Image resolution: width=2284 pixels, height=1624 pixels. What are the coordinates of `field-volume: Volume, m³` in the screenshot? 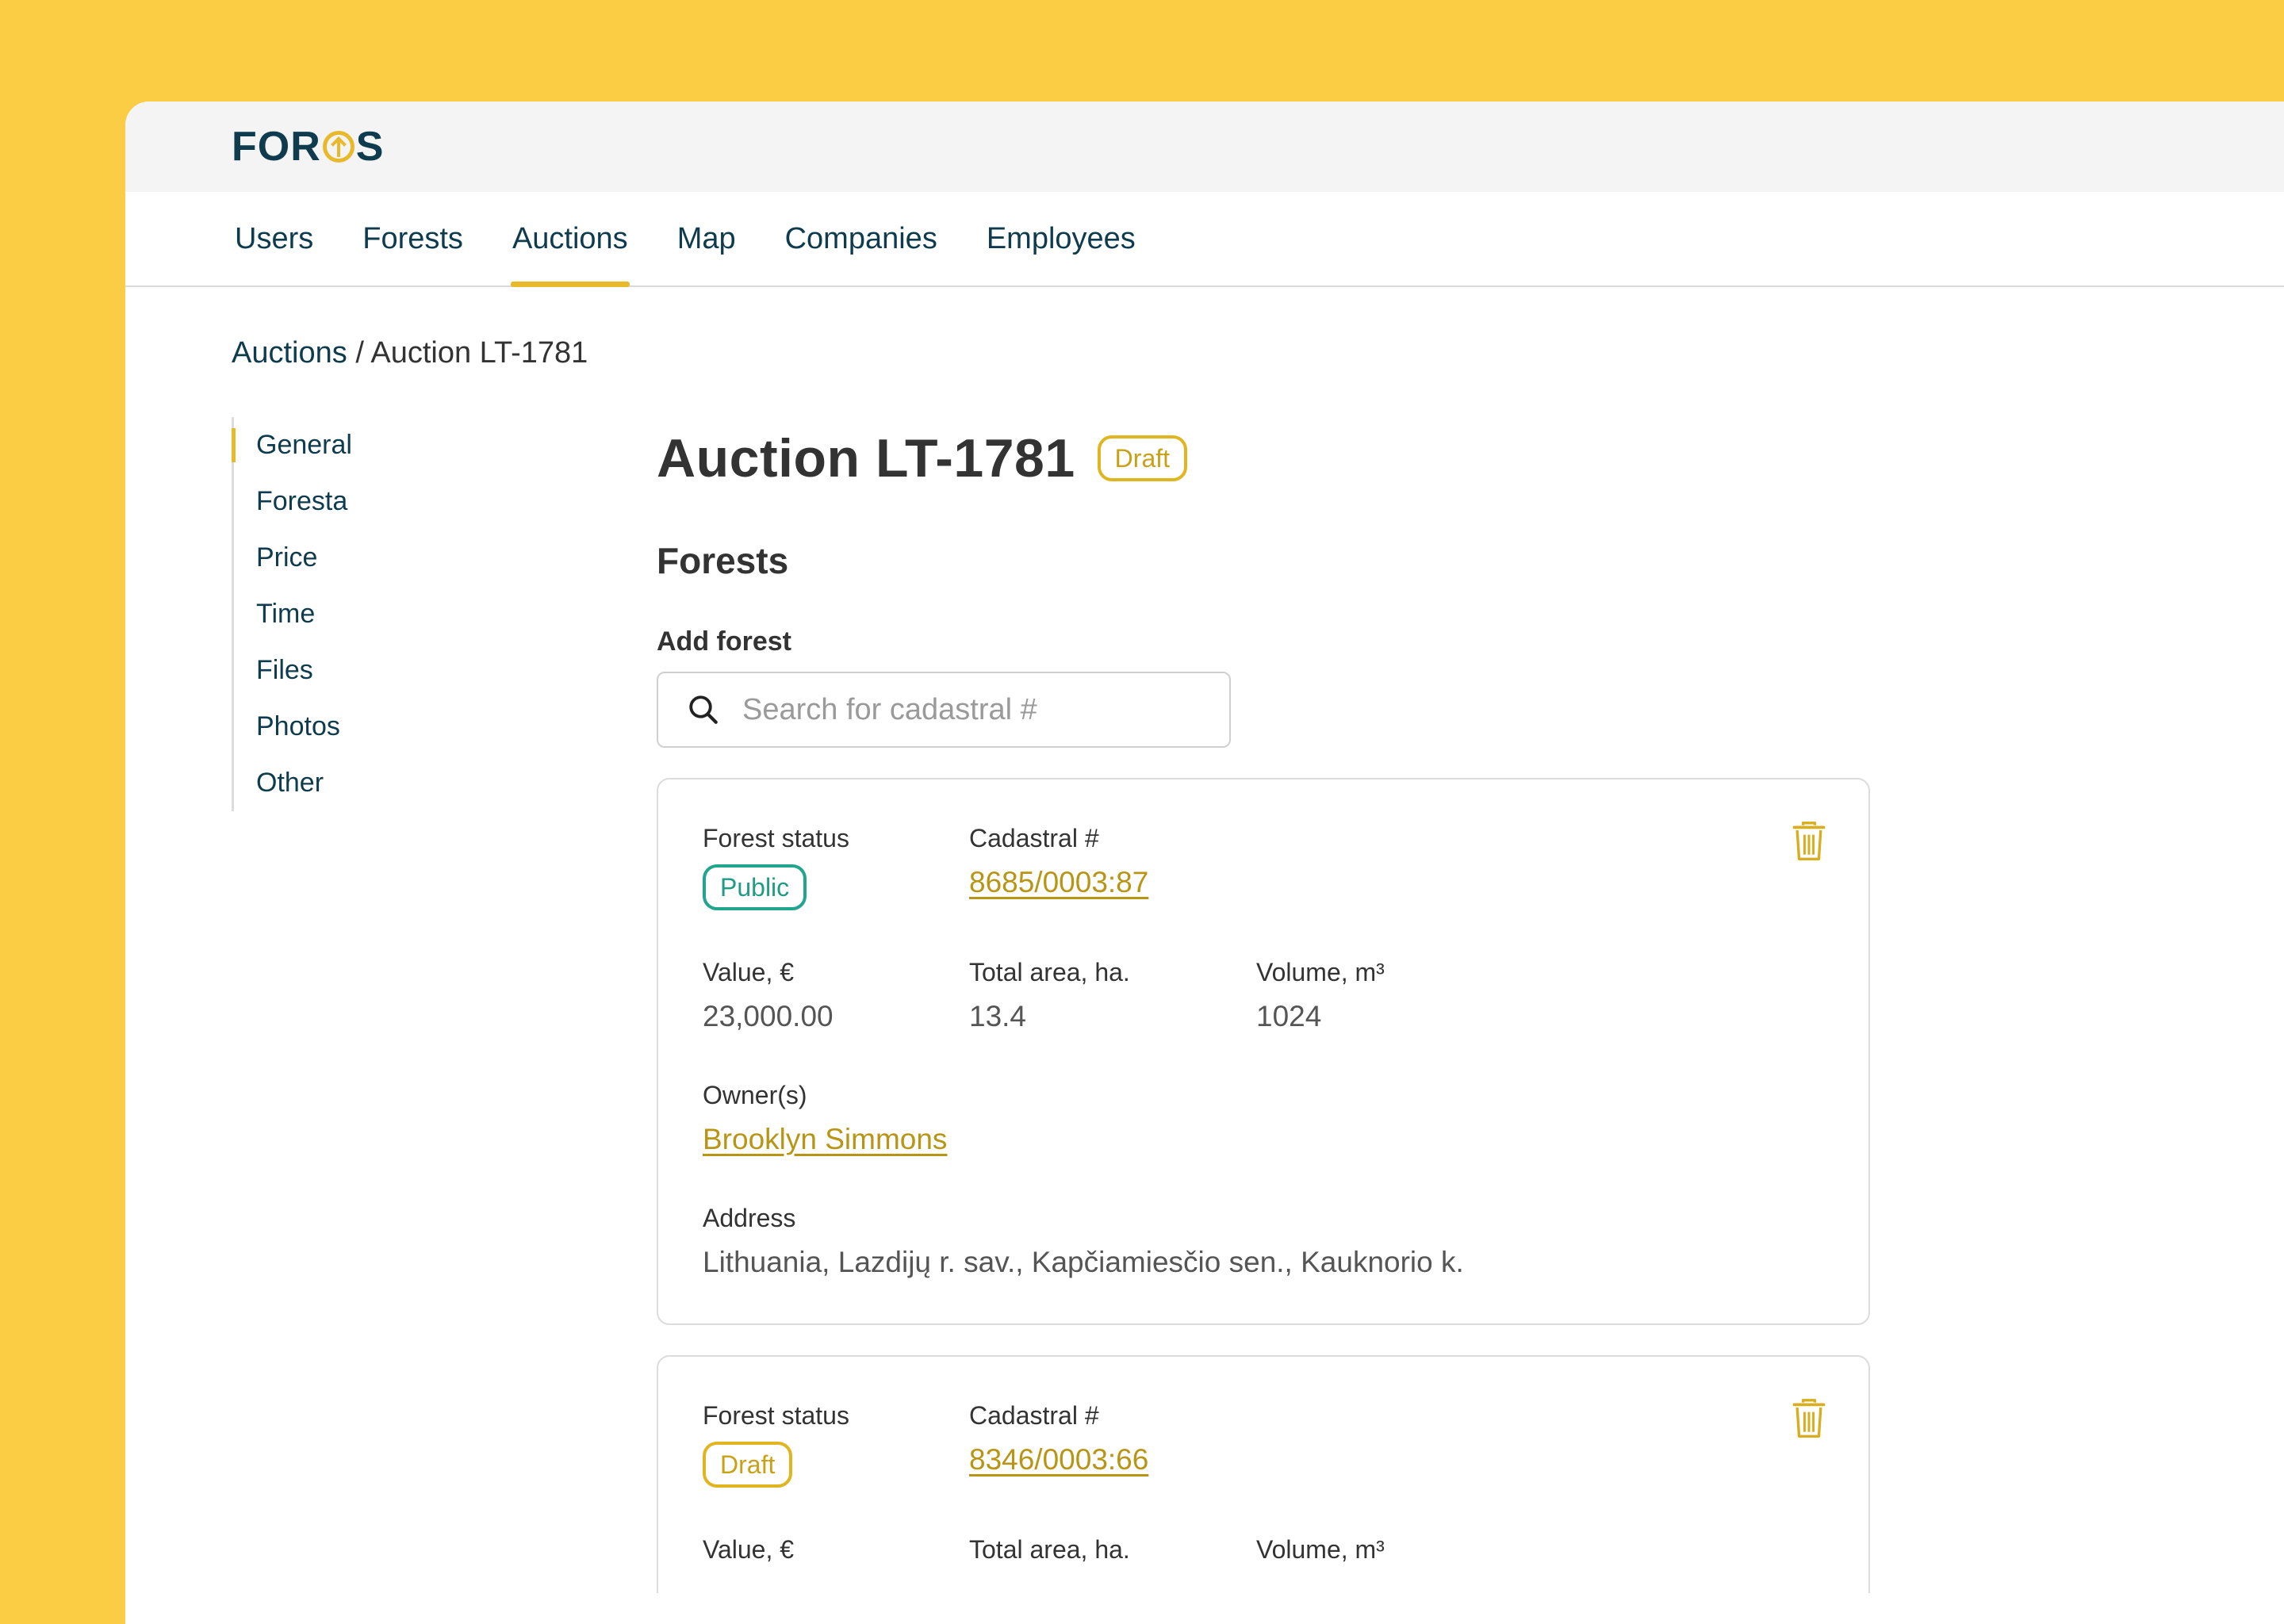 It's located at (1399, 1550).